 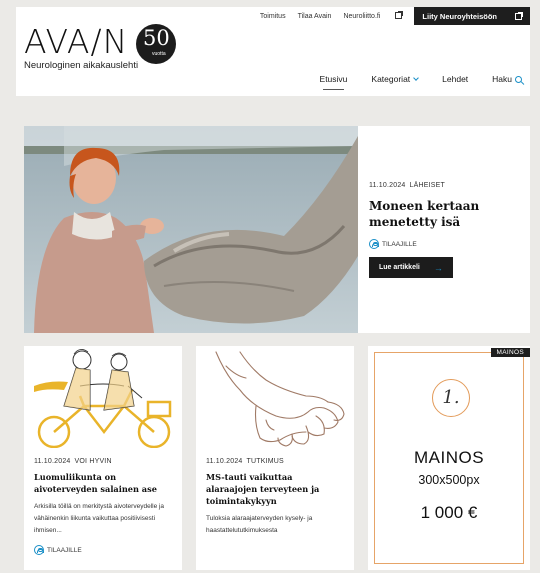 I want to click on featured-article-title: Moneen kertaan menetetty isä, so click(x=444, y=214).